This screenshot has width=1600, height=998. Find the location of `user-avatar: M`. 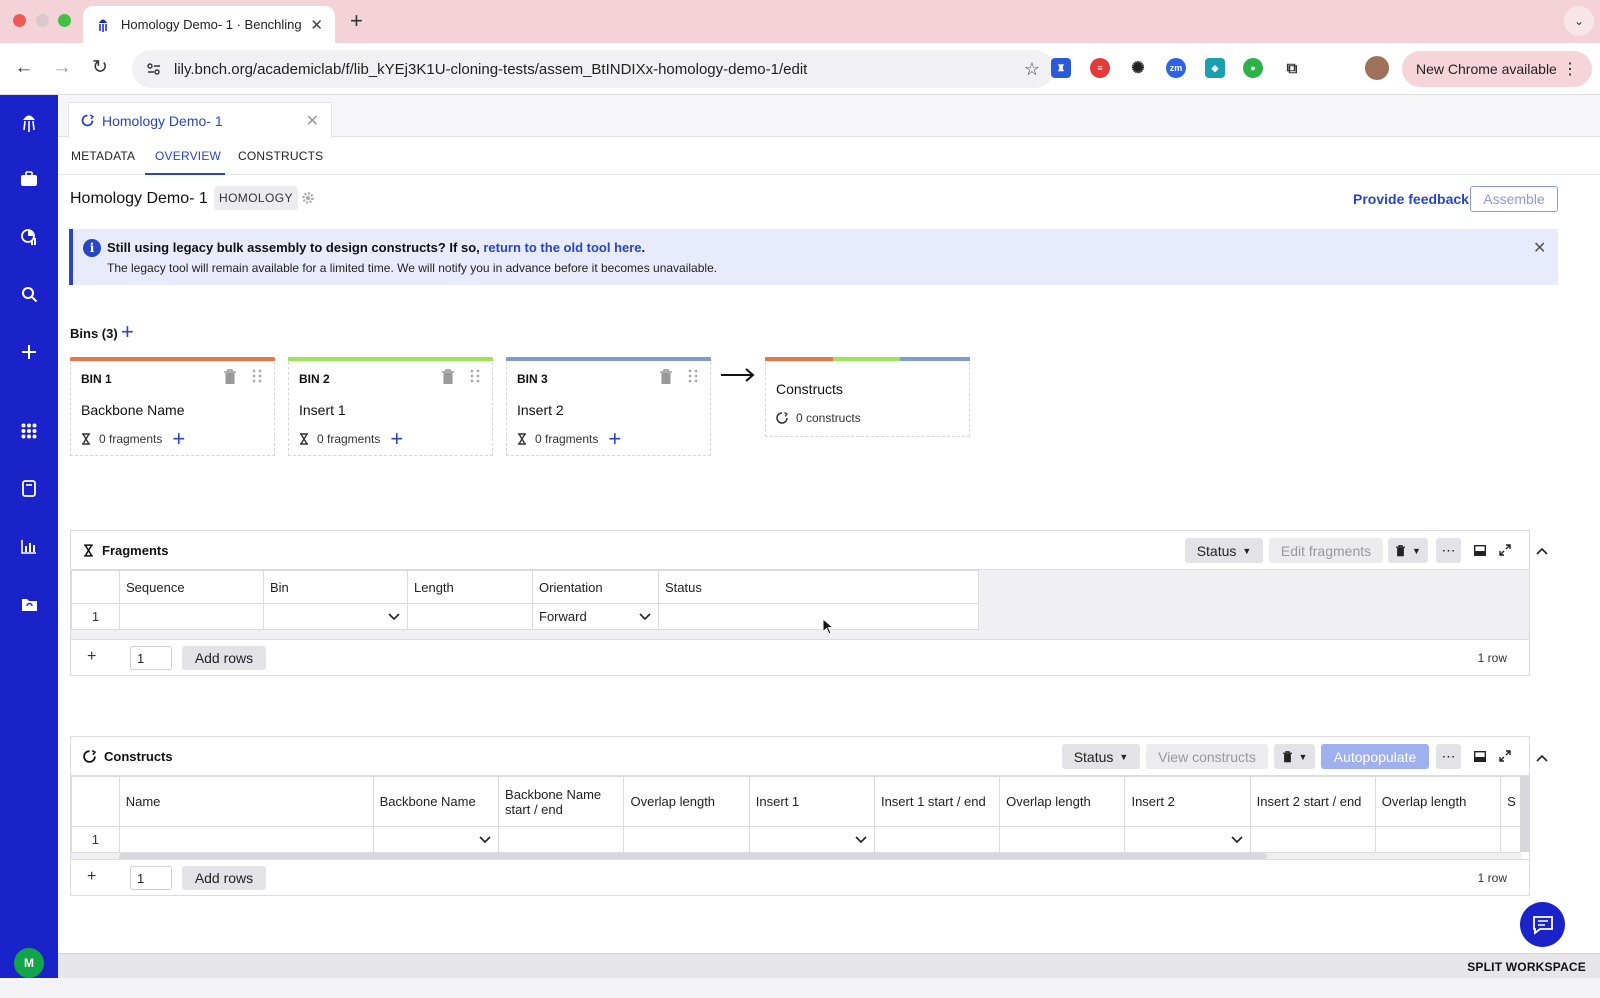

user-avatar: M is located at coordinates (29, 963).